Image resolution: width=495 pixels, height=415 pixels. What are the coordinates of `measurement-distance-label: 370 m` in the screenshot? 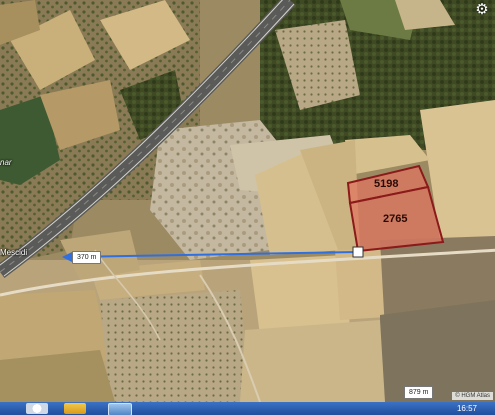 It's located at (87, 257).